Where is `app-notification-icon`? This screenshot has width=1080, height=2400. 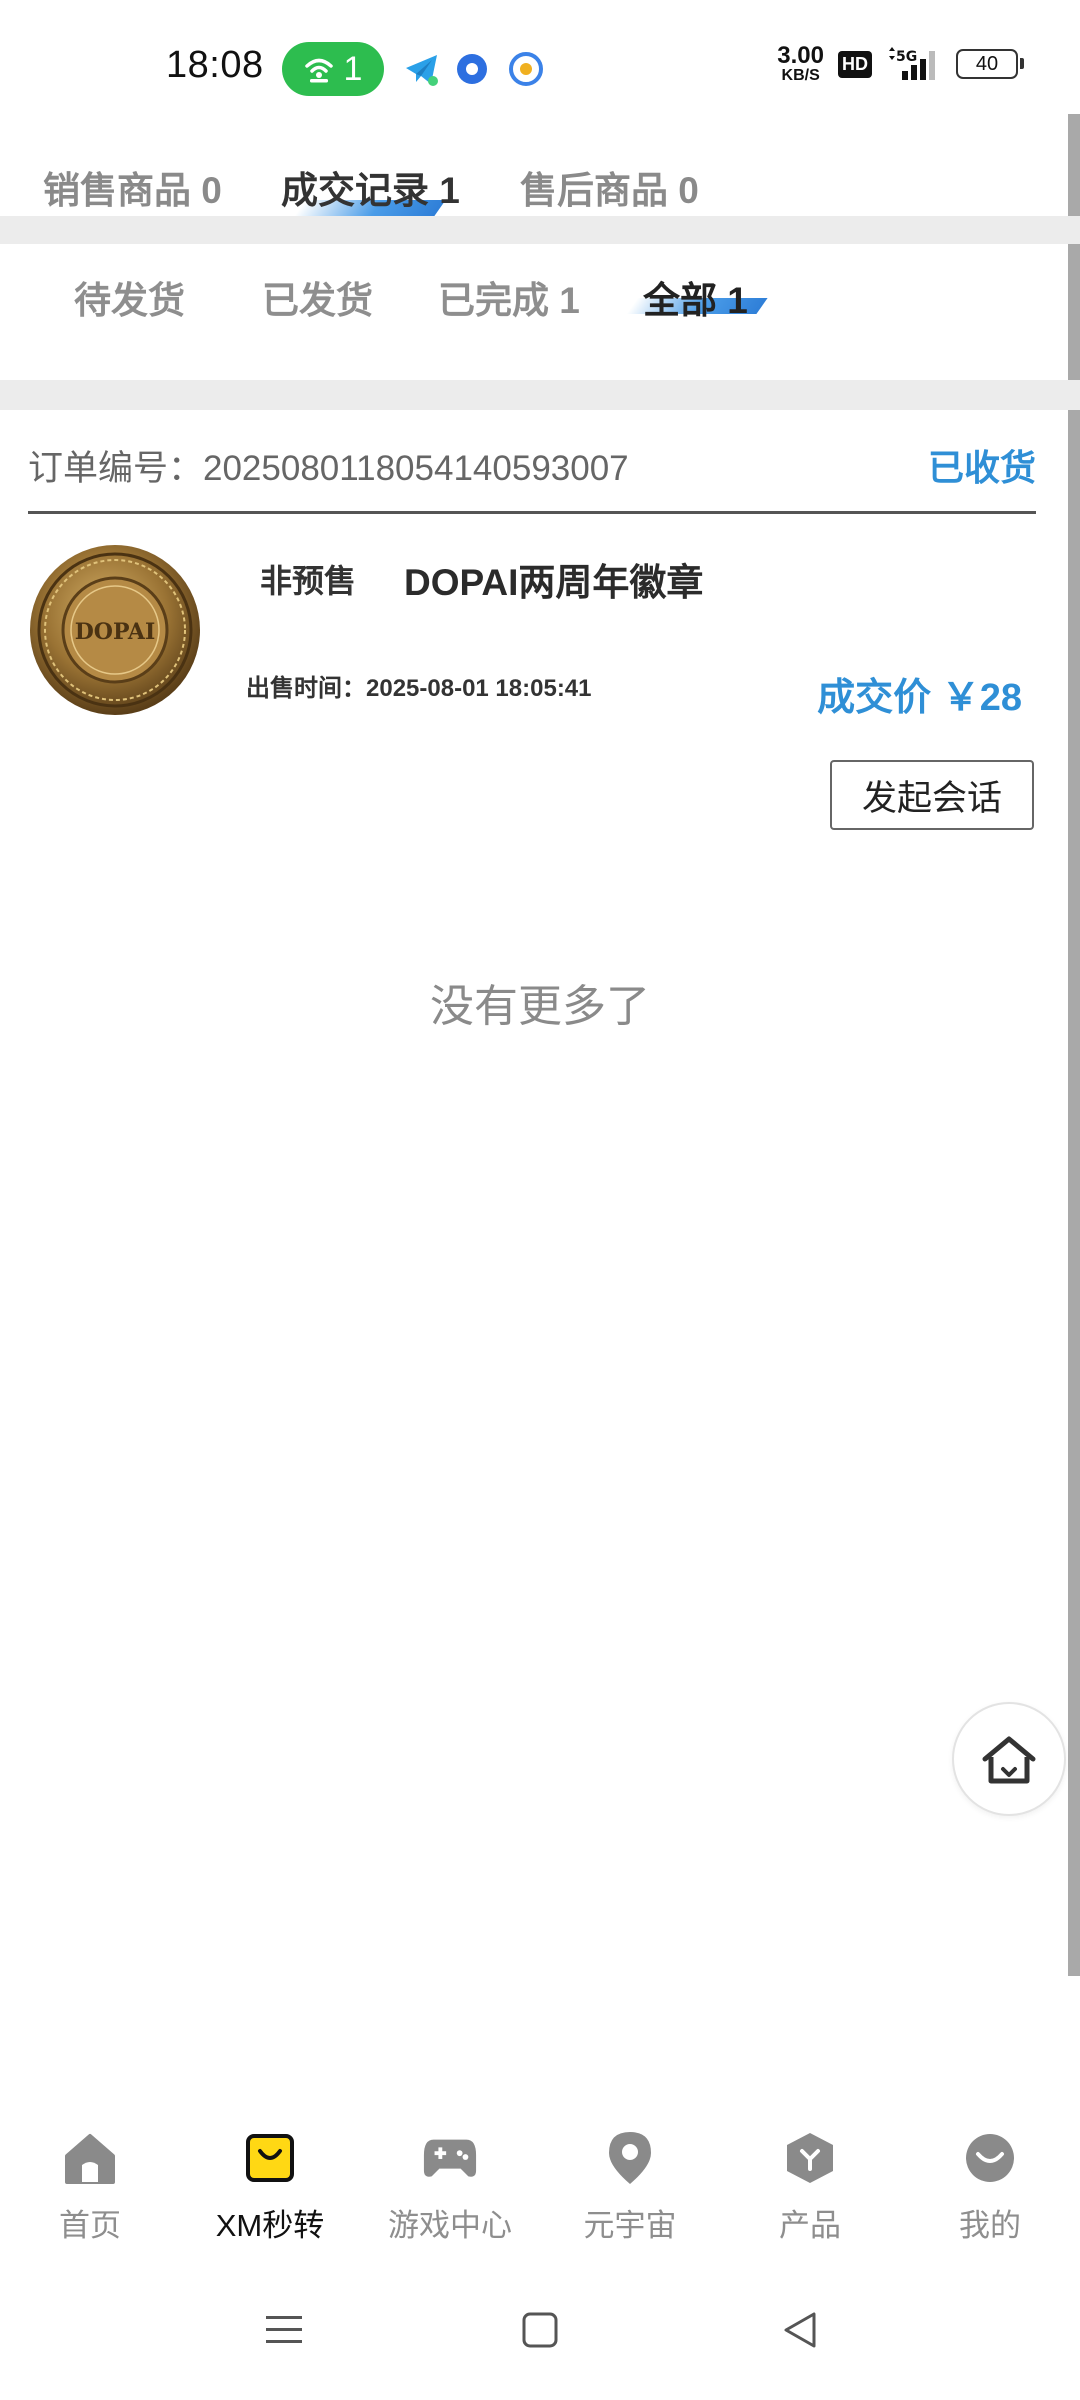 app-notification-icon is located at coordinates (472, 69).